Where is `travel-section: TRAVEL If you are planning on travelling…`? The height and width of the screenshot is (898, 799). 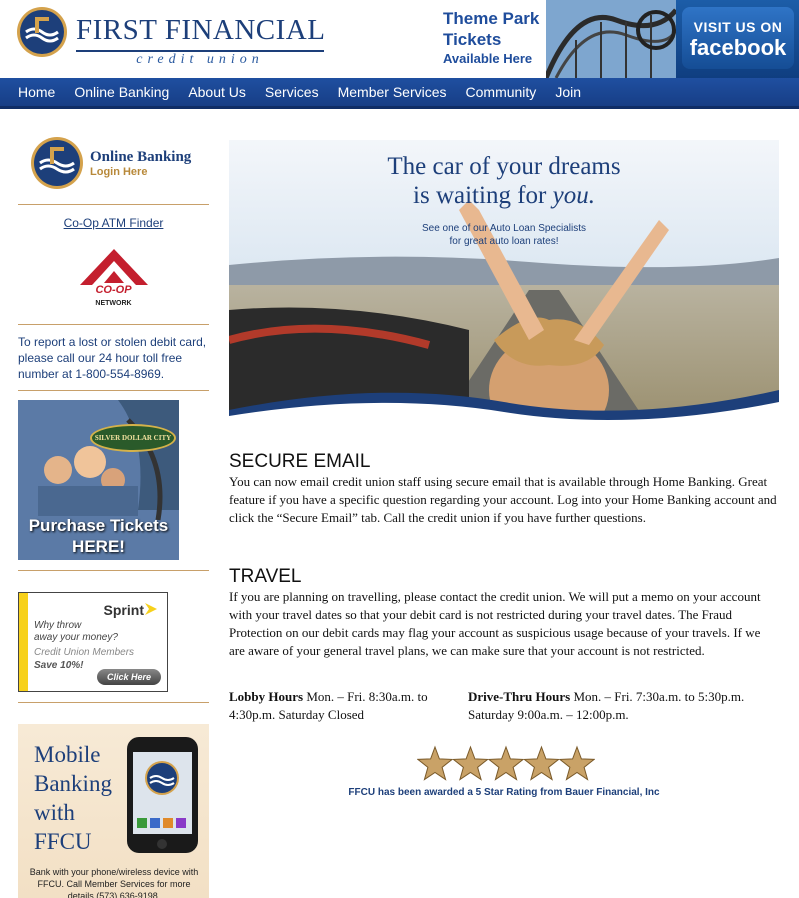 travel-section: TRAVEL If you are planning on travelling… is located at coordinates (504, 613).